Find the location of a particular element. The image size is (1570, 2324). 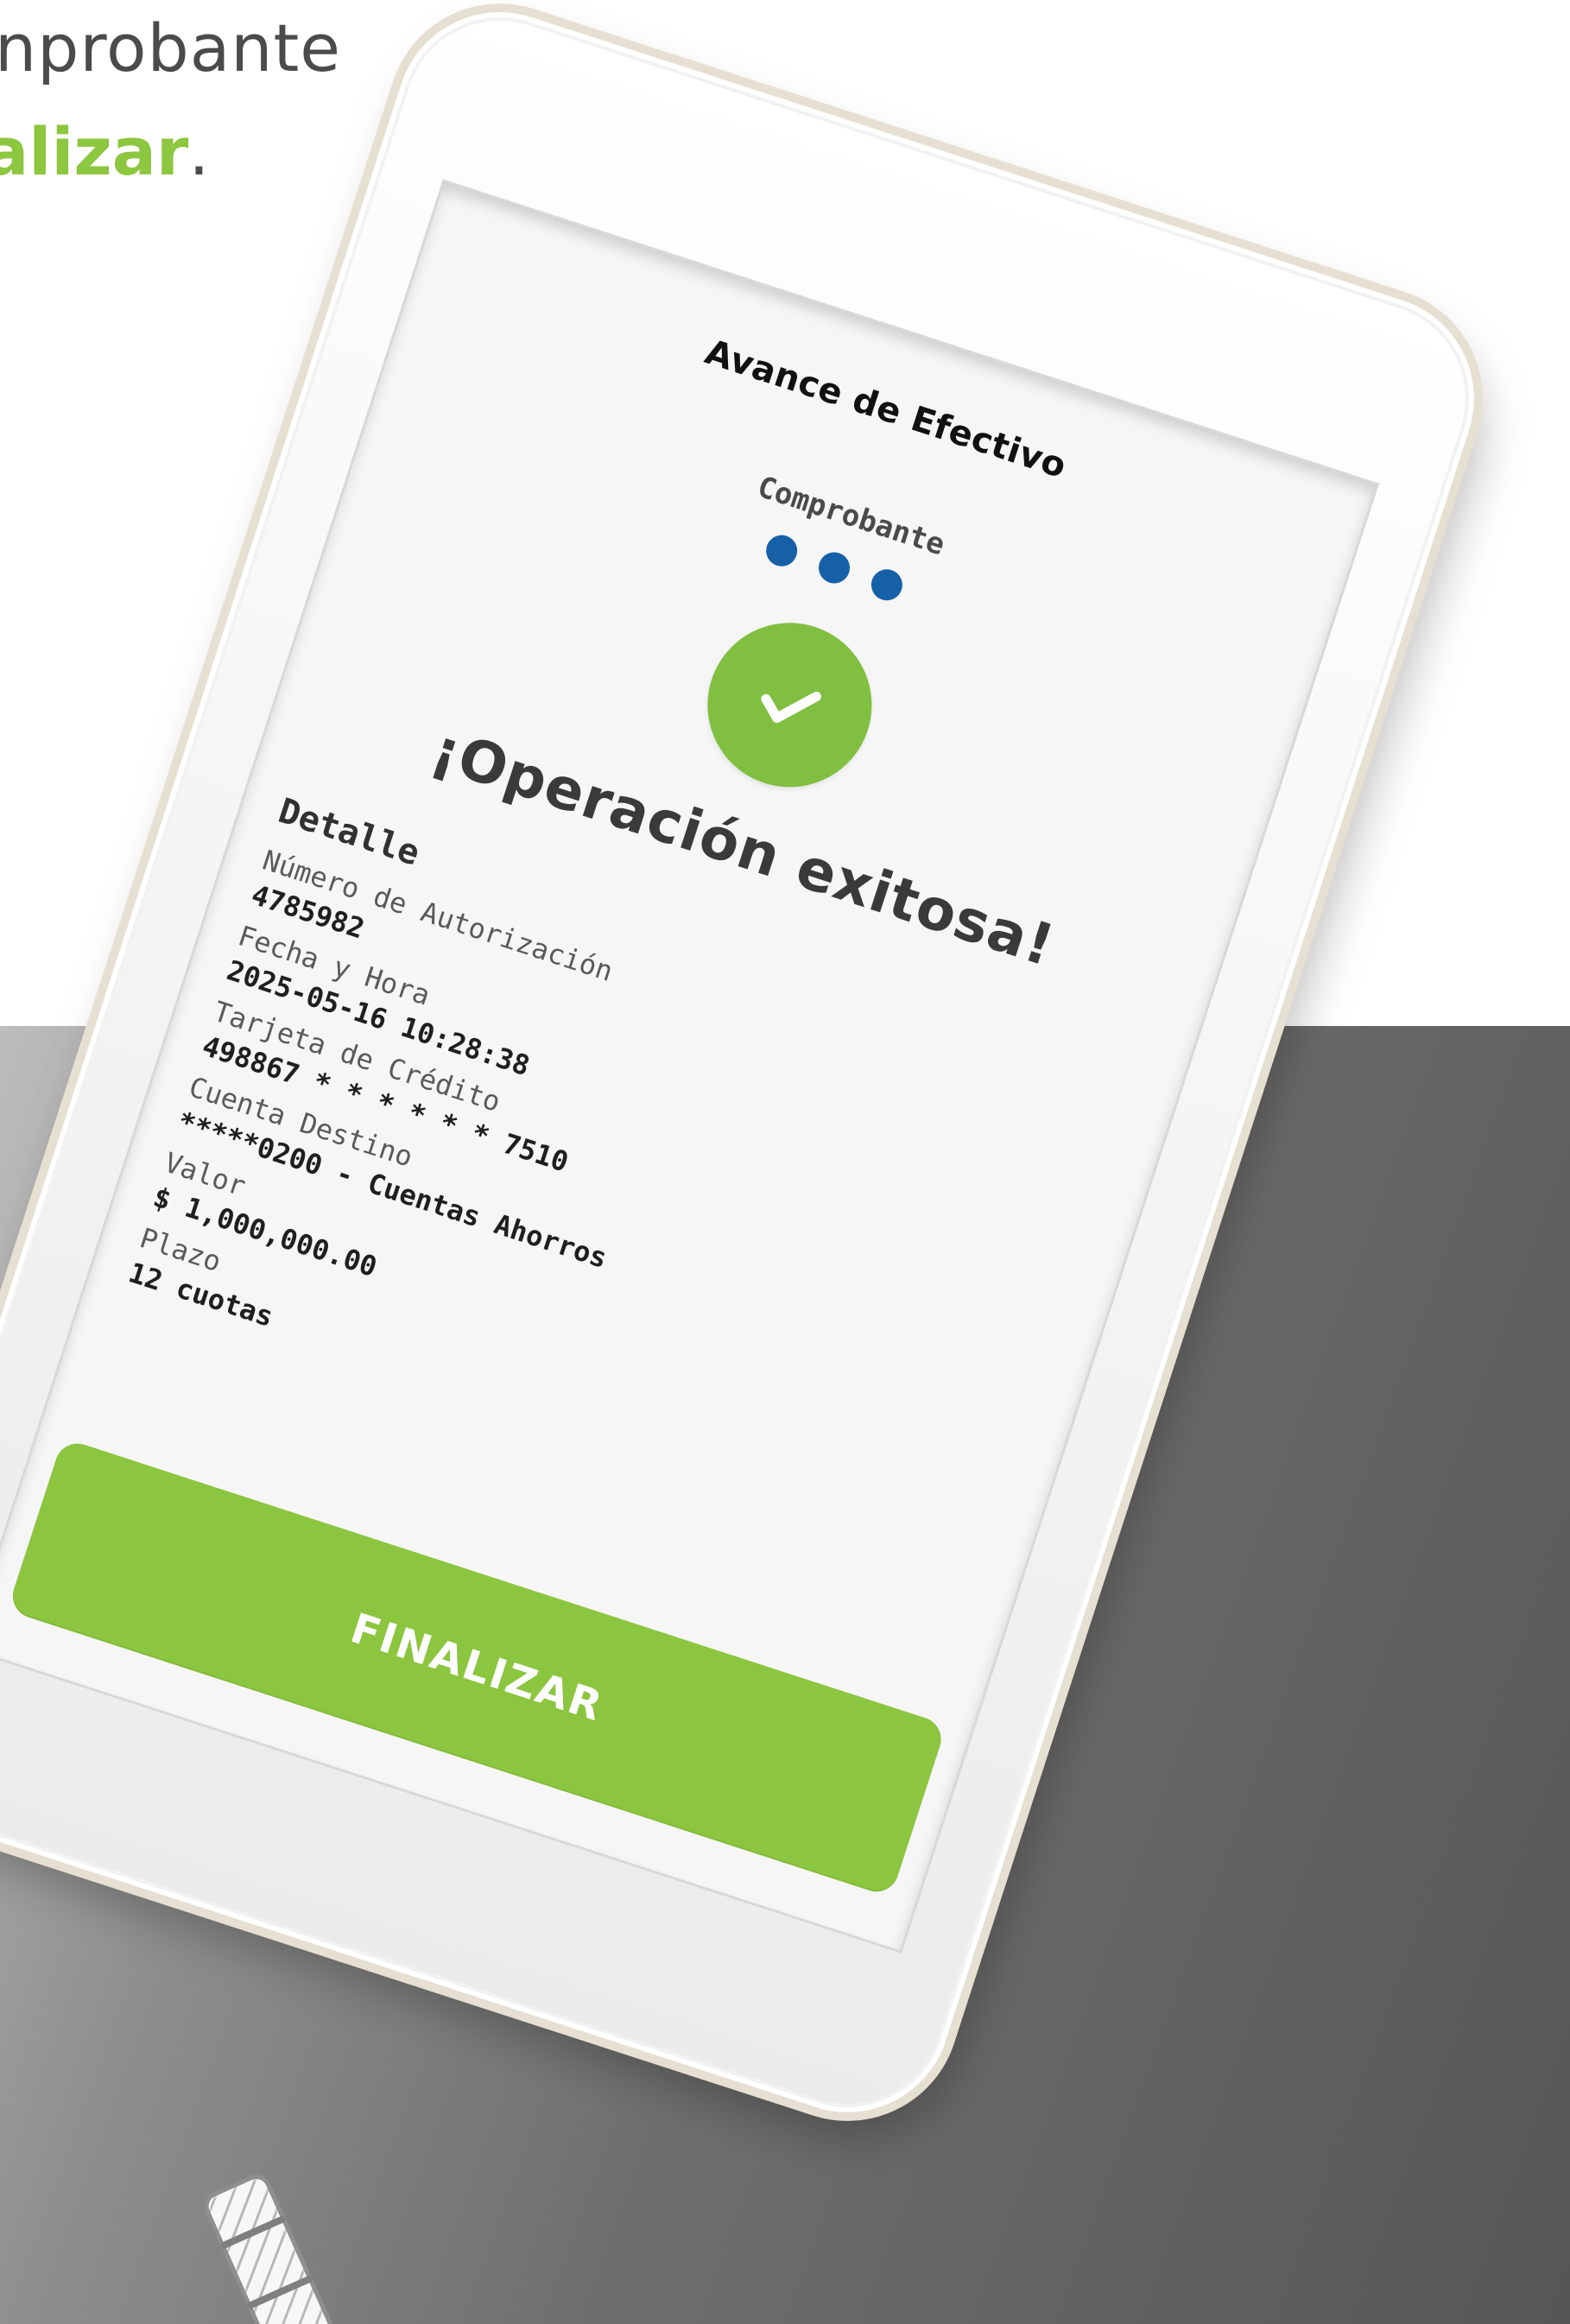

caption-top: nprobante is located at coordinates (171, 47).